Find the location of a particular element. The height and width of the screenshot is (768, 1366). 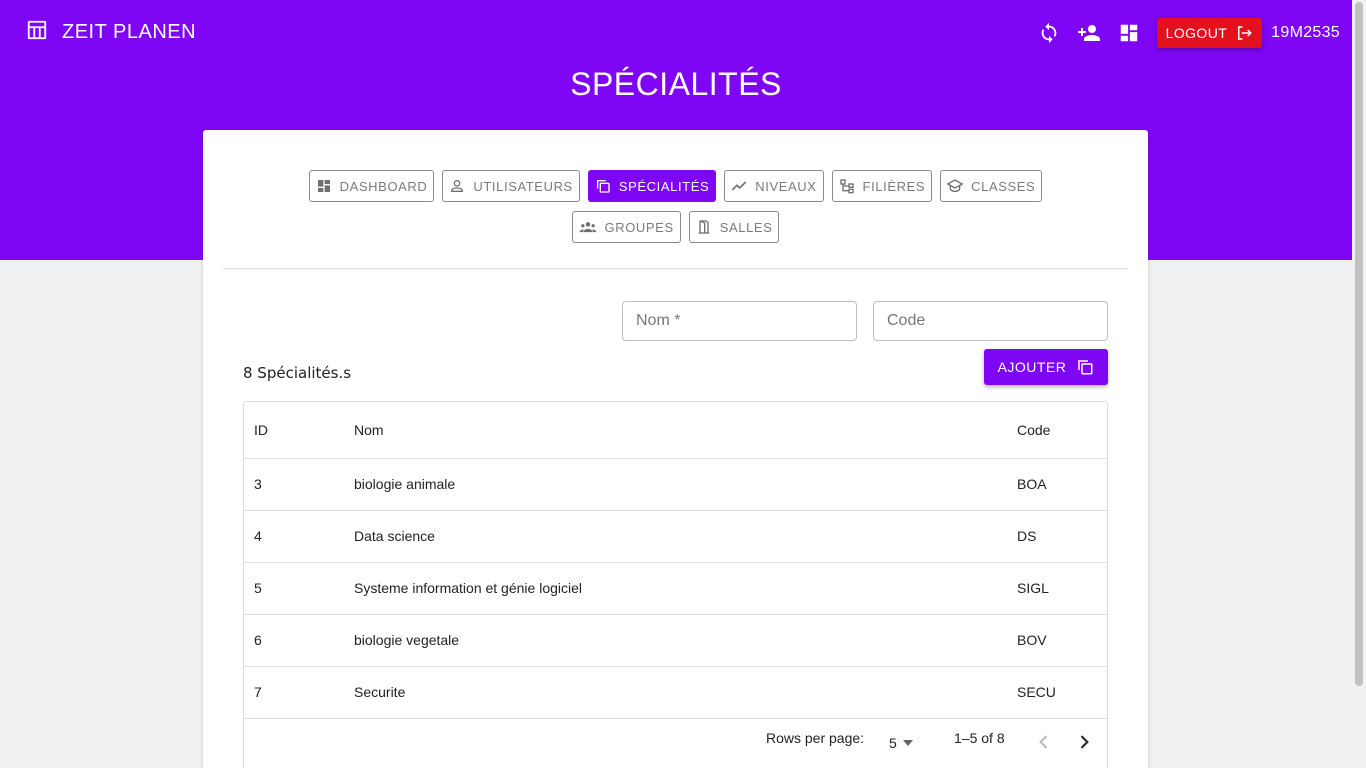

nav-label: FILIÈRES is located at coordinates (894, 186).